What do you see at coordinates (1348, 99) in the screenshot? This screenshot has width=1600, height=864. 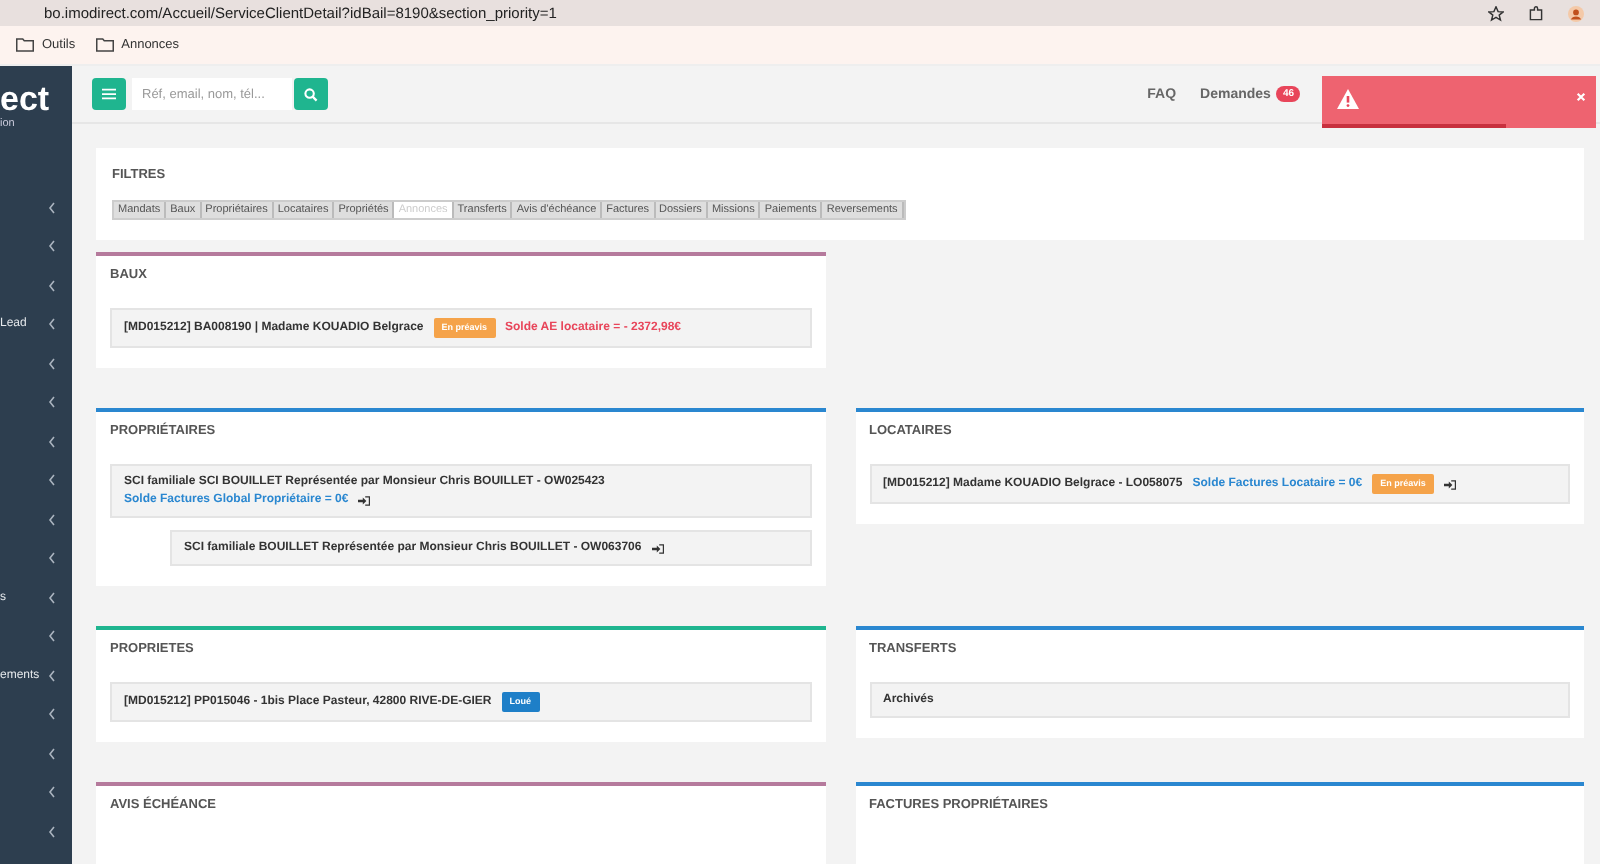 I see `warning-icon` at bounding box center [1348, 99].